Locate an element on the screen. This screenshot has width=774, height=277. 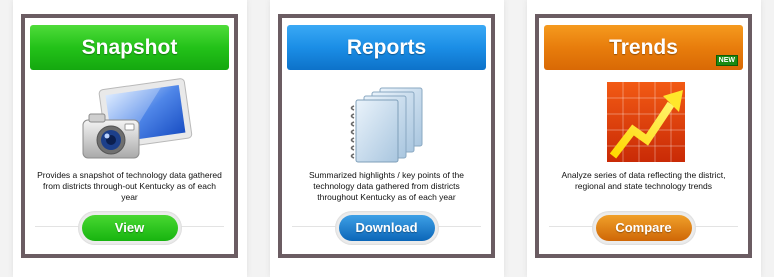
view-button-wrap: View is located at coordinates (129, 228).